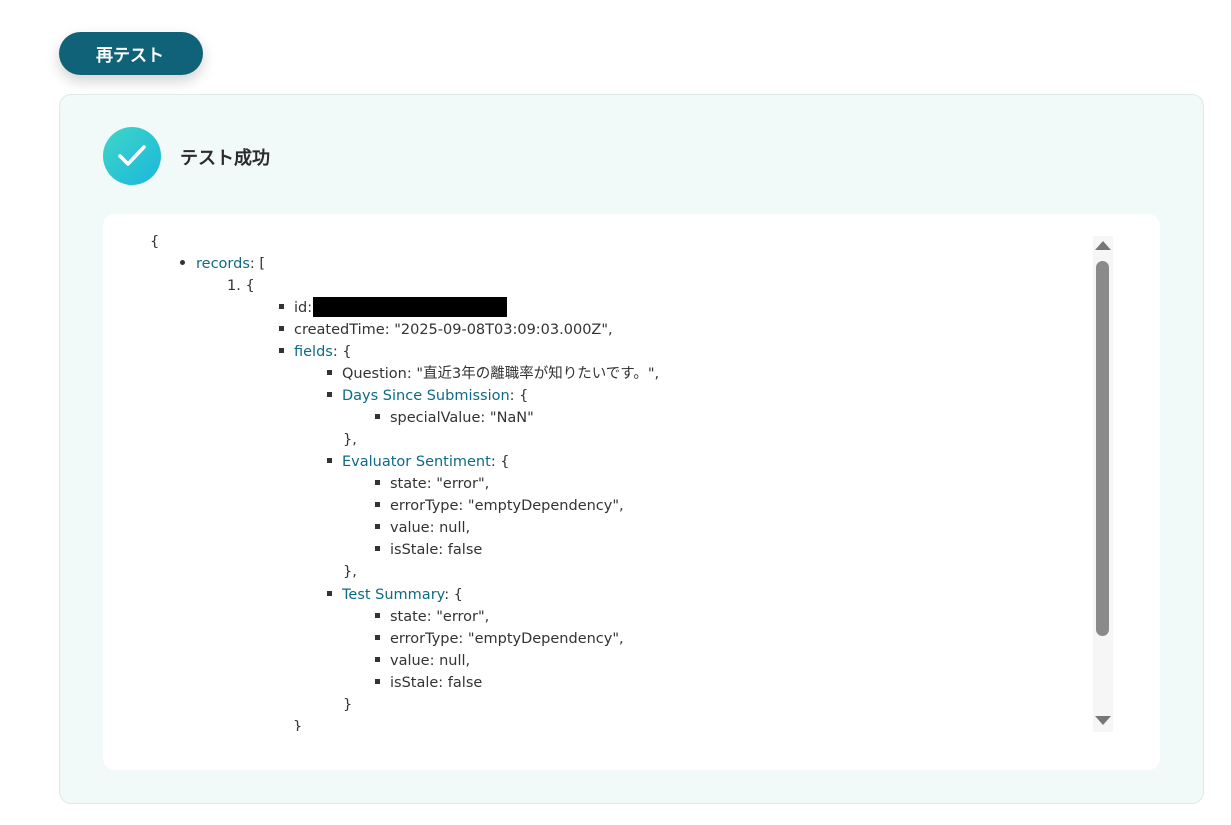 The image size is (1231, 825). What do you see at coordinates (507, 506) in the screenshot?
I see `sentiment-error-type: errorType: "emptyDependency",` at bounding box center [507, 506].